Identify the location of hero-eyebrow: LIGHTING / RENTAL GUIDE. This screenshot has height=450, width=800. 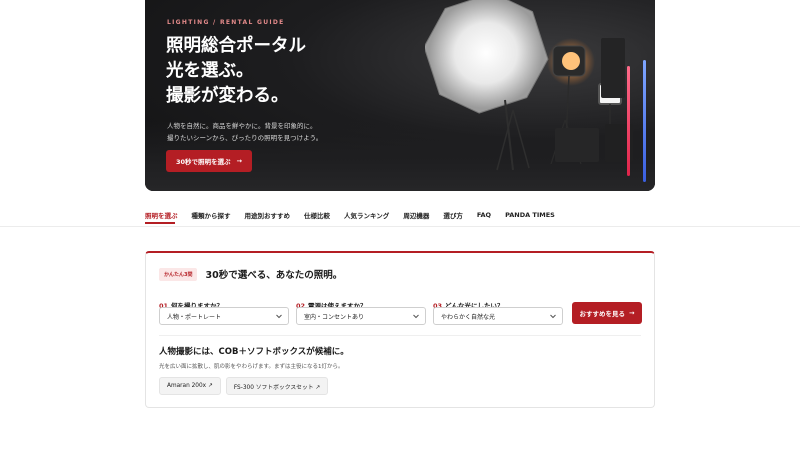
(226, 22).